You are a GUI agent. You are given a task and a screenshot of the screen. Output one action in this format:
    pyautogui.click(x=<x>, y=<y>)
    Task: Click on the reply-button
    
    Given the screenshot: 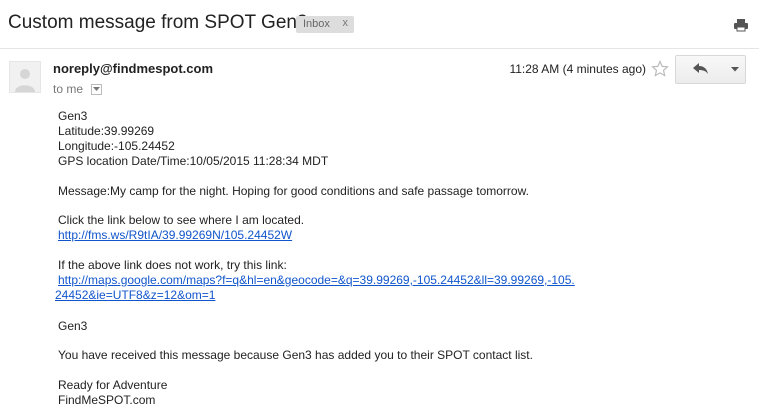 What is the action you would take?
    pyautogui.click(x=701, y=69)
    